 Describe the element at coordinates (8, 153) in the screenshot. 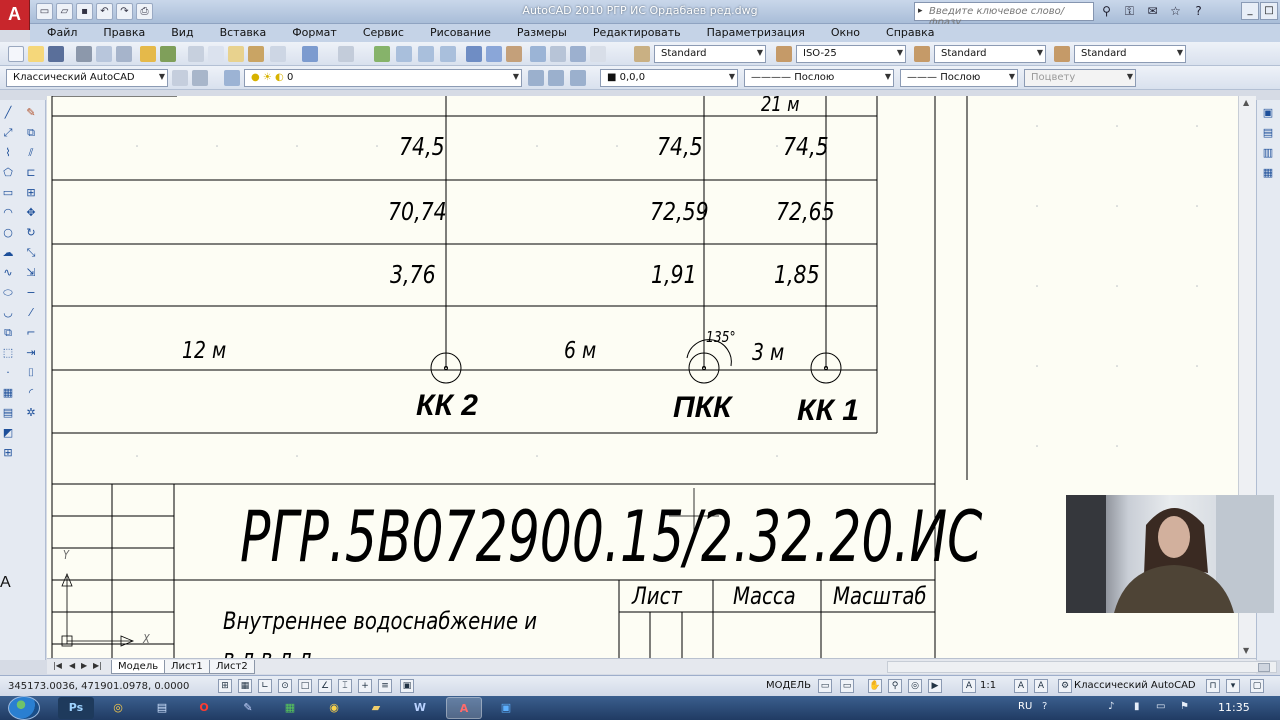

I see `polyline-icon: ⌇` at that location.